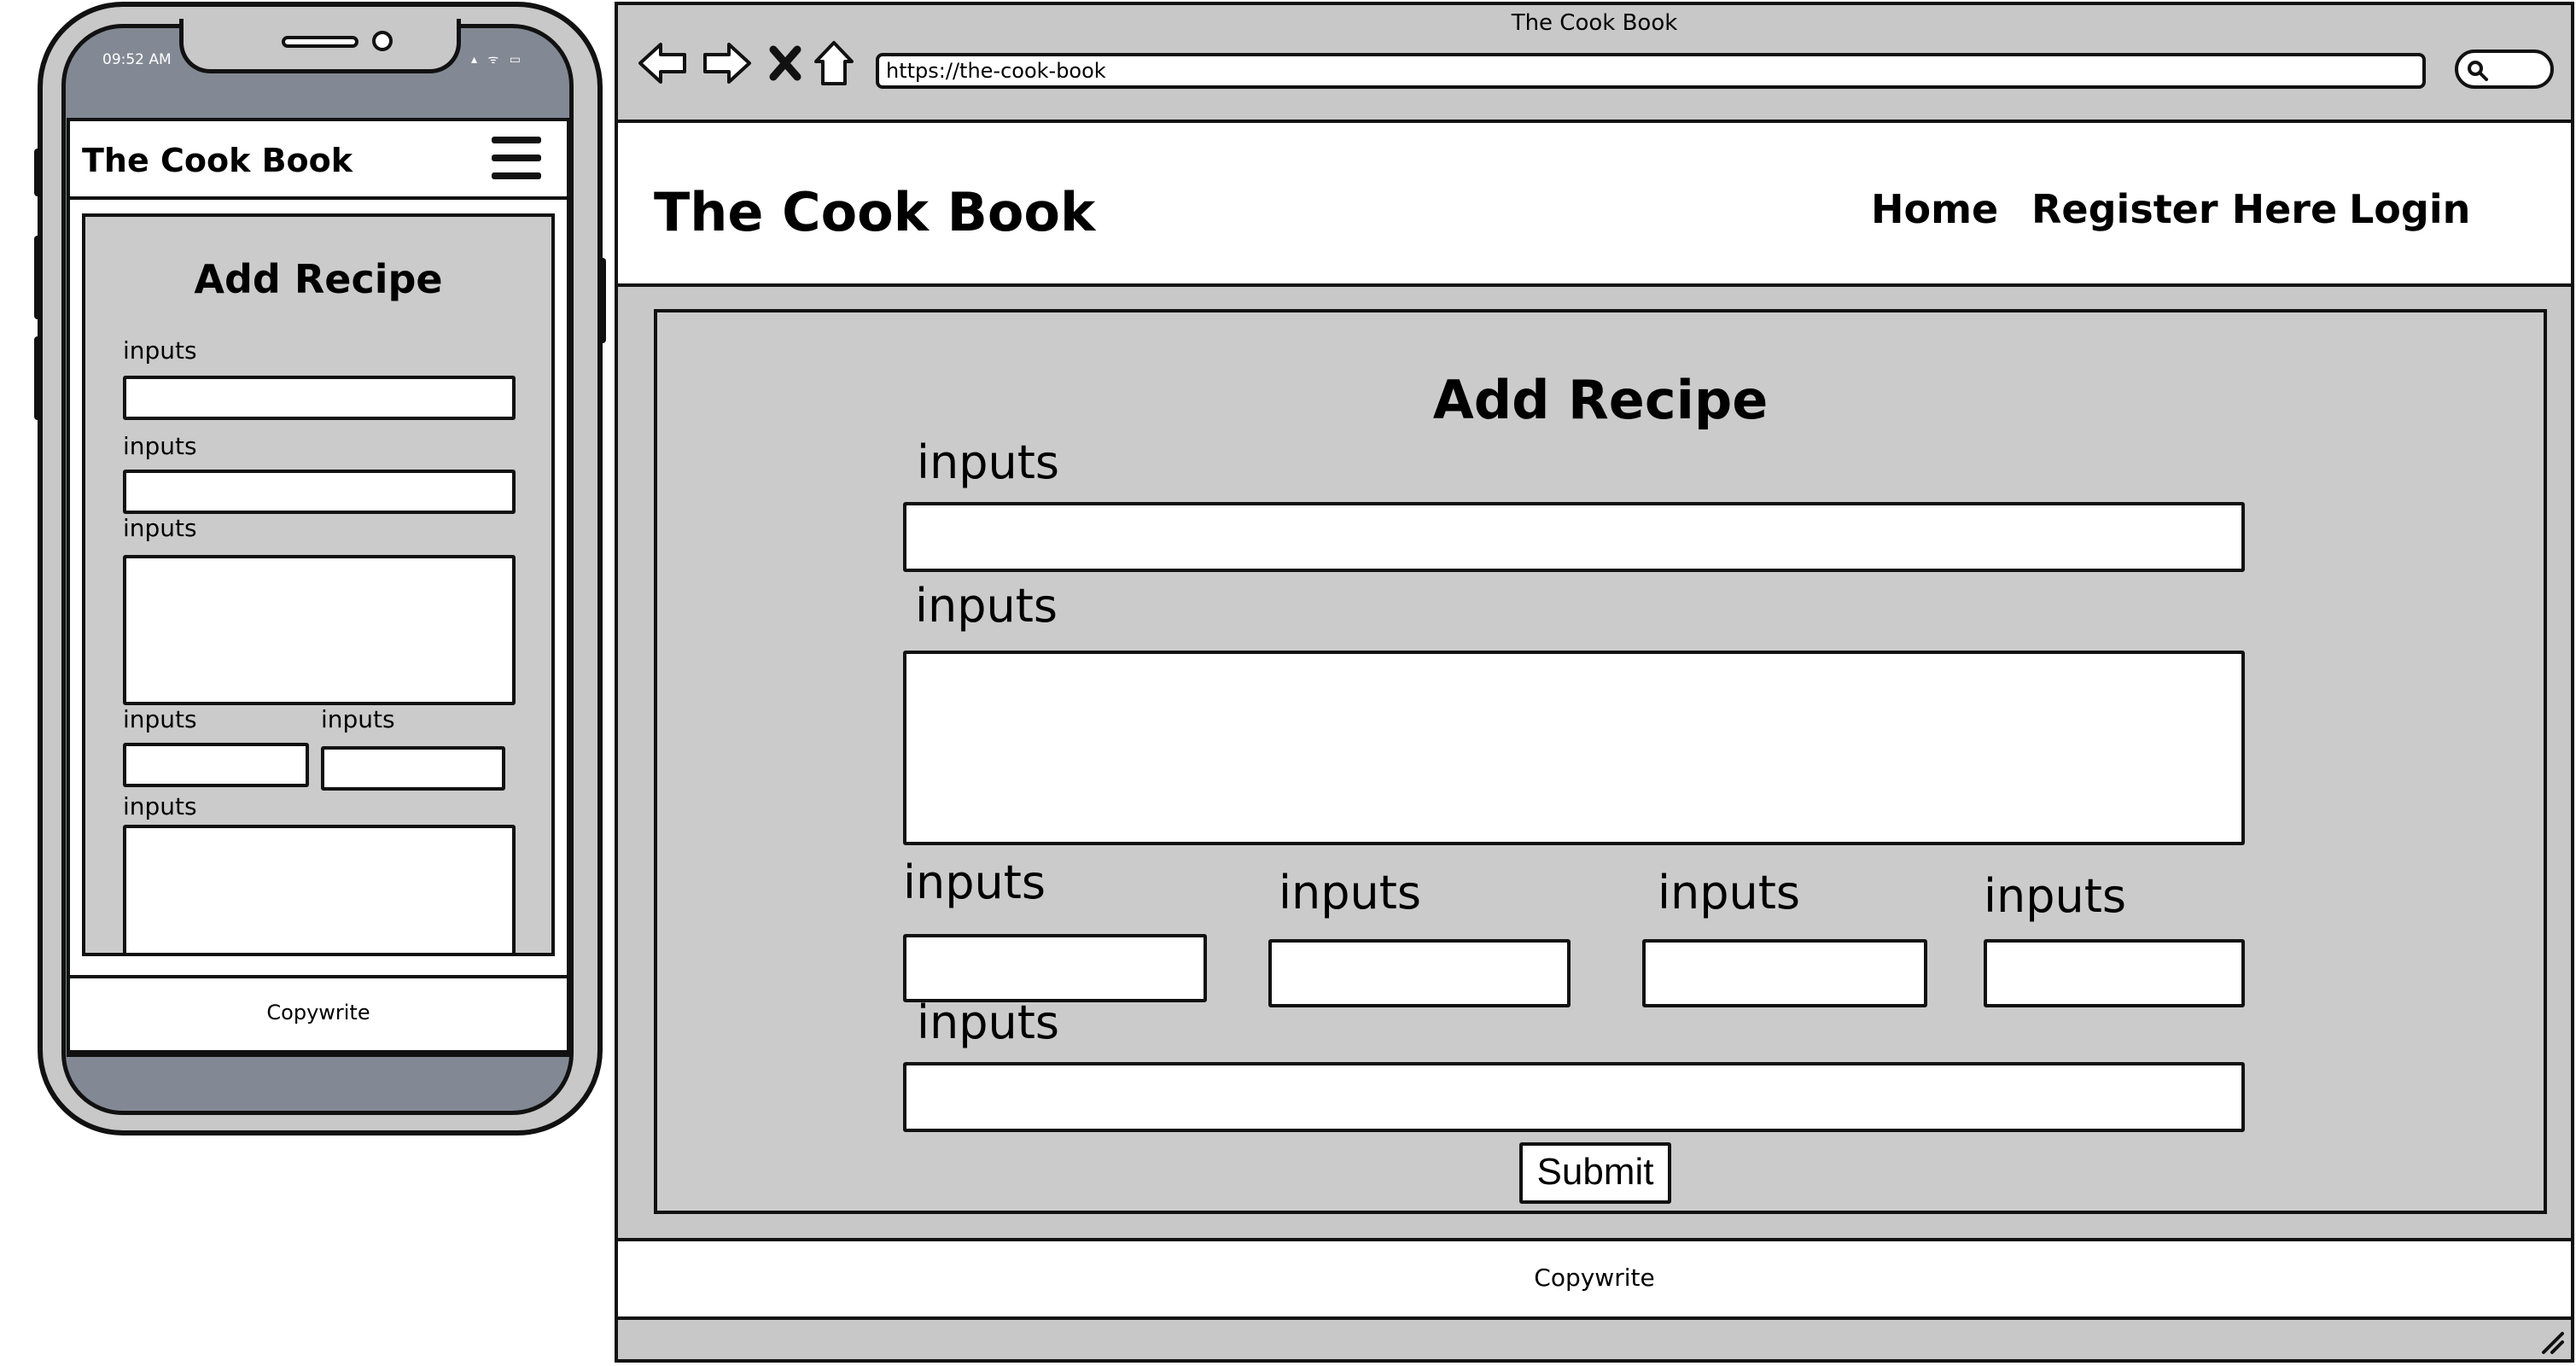 The image size is (2576, 1366). Describe the element at coordinates (874, 212) in the screenshot. I see `site-brand-title: The Cook Book` at that location.